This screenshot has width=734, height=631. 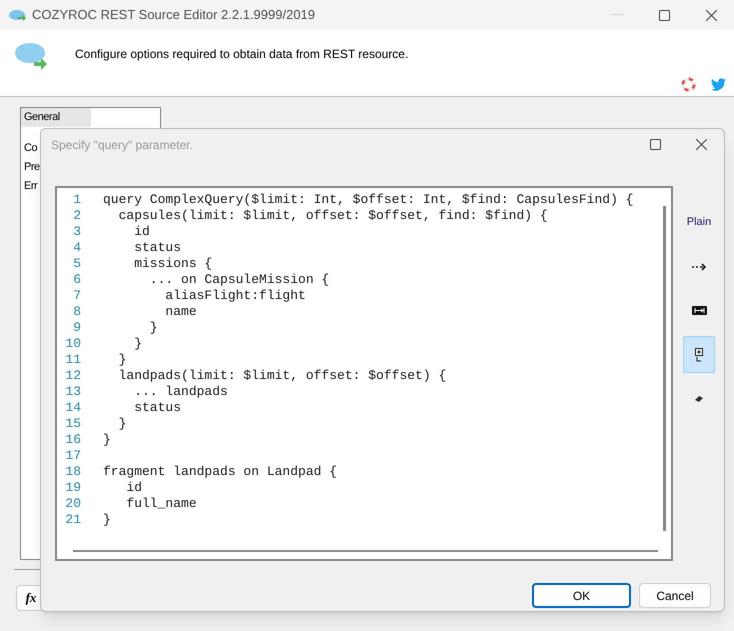 What do you see at coordinates (699, 398) in the screenshot?
I see `eraser-icon` at bounding box center [699, 398].